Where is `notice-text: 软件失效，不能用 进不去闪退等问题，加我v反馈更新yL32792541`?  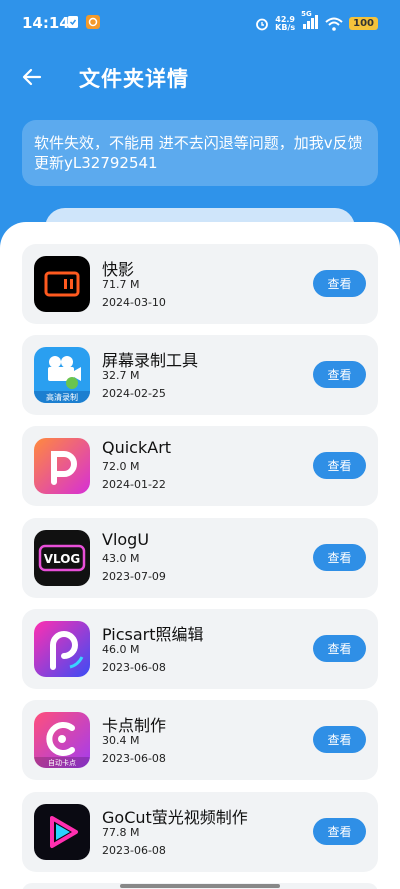 notice-text: 软件失效，不能用 进不去闪退等问题，加我v反馈更新yL32792541 is located at coordinates (198, 153).